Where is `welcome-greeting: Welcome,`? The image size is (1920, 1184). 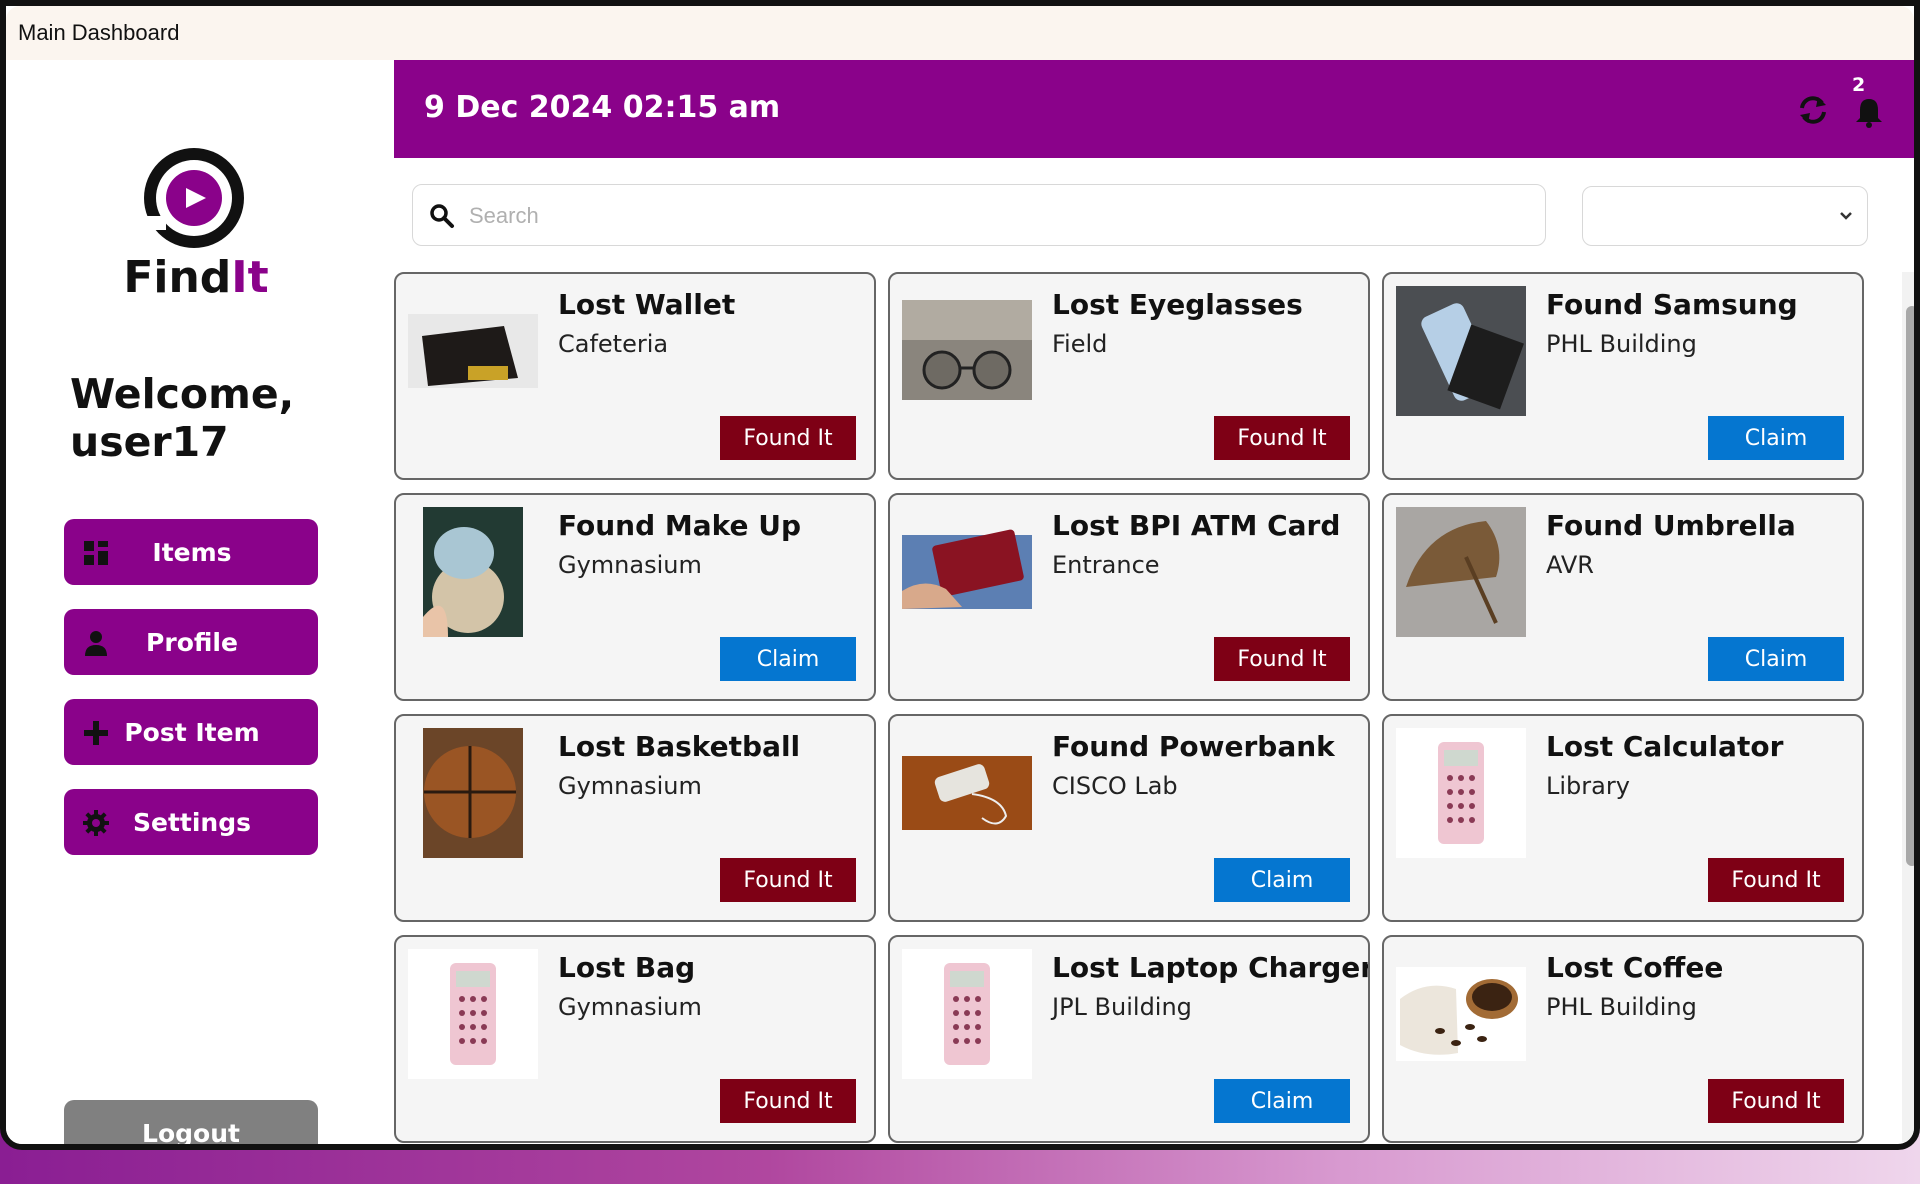 welcome-greeting: Welcome, is located at coordinates (182, 394).